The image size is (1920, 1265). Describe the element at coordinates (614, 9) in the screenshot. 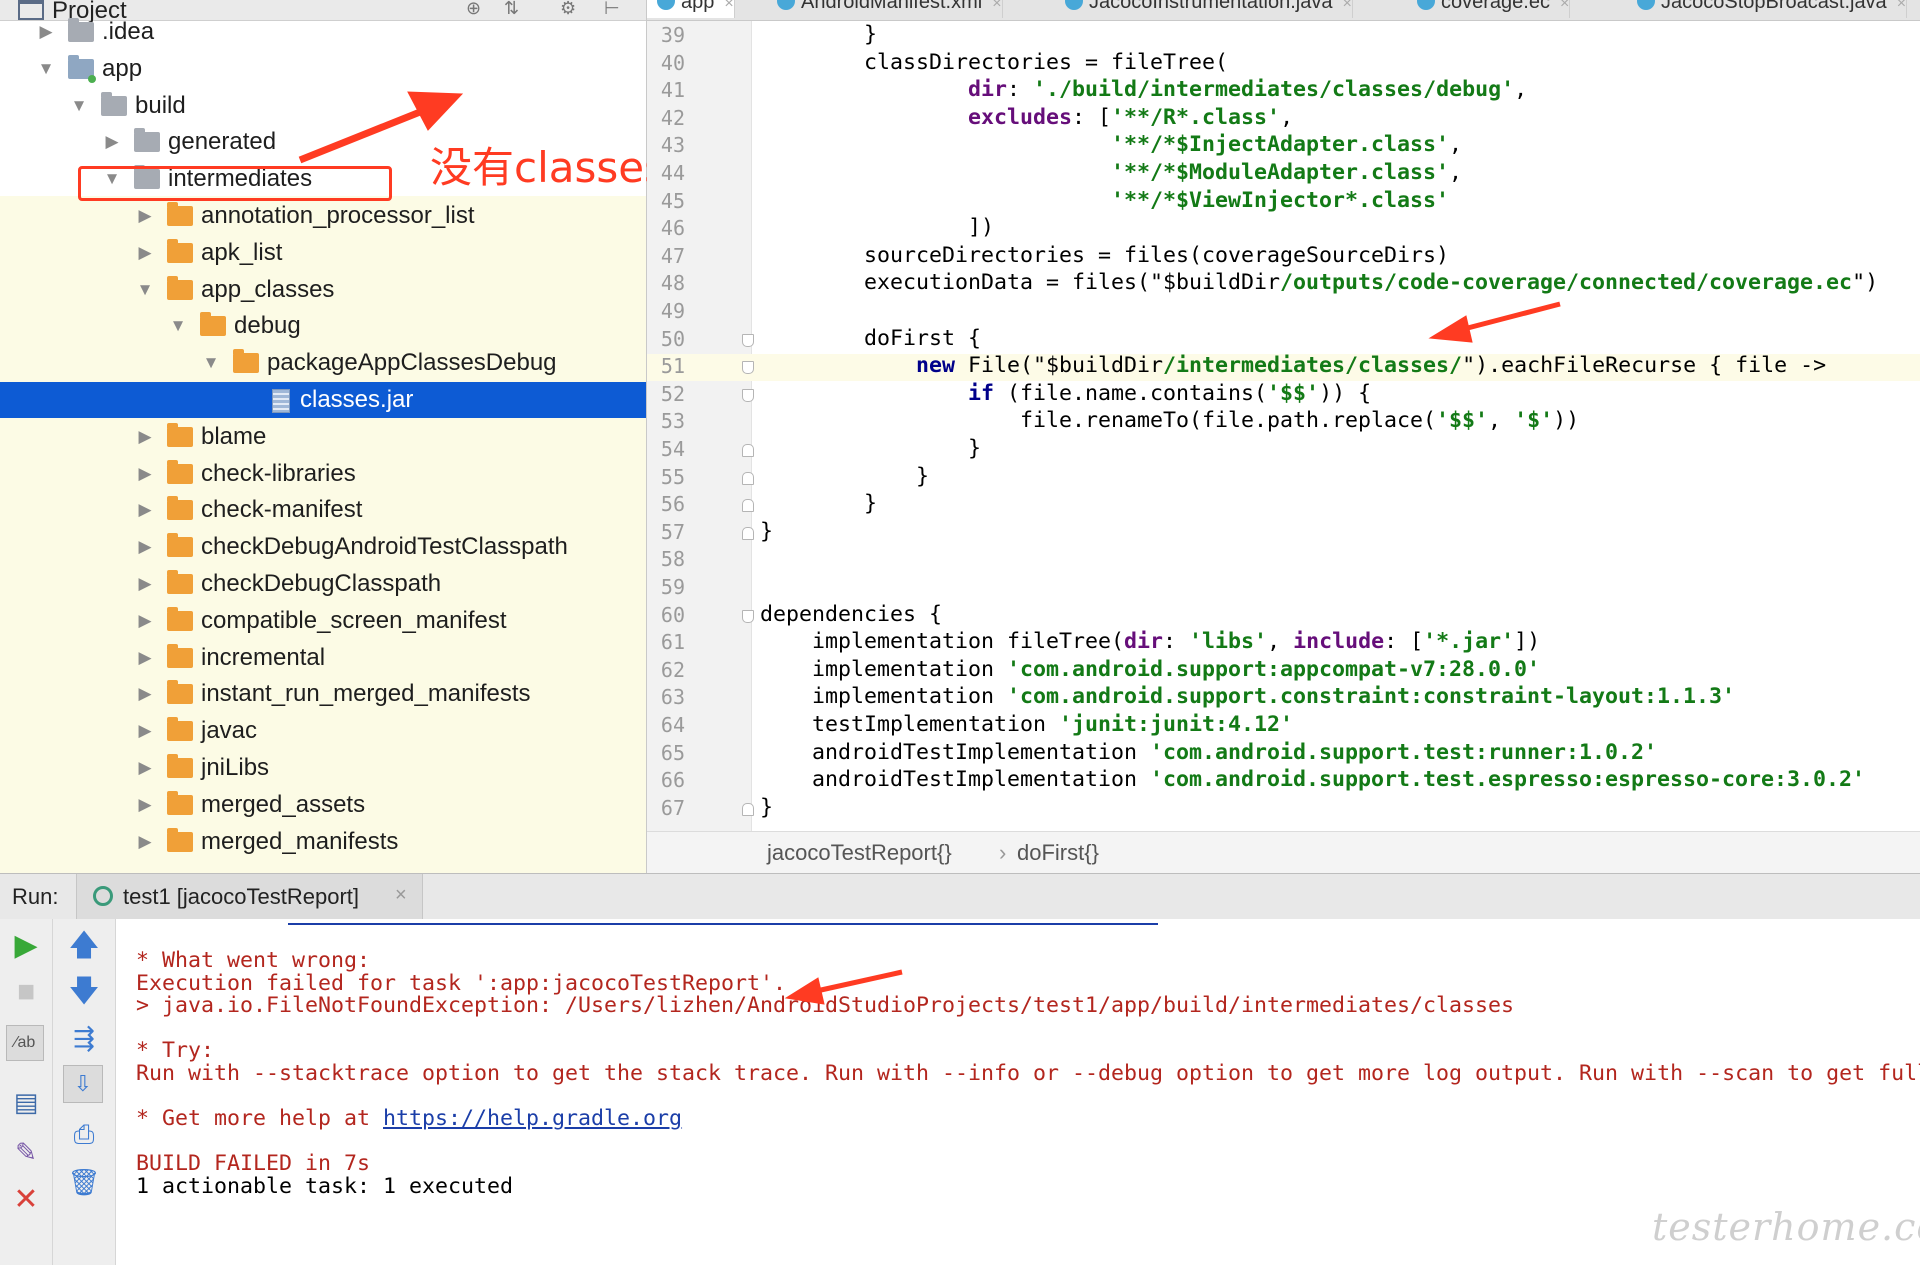

I see `hide-icon: ⊢` at that location.